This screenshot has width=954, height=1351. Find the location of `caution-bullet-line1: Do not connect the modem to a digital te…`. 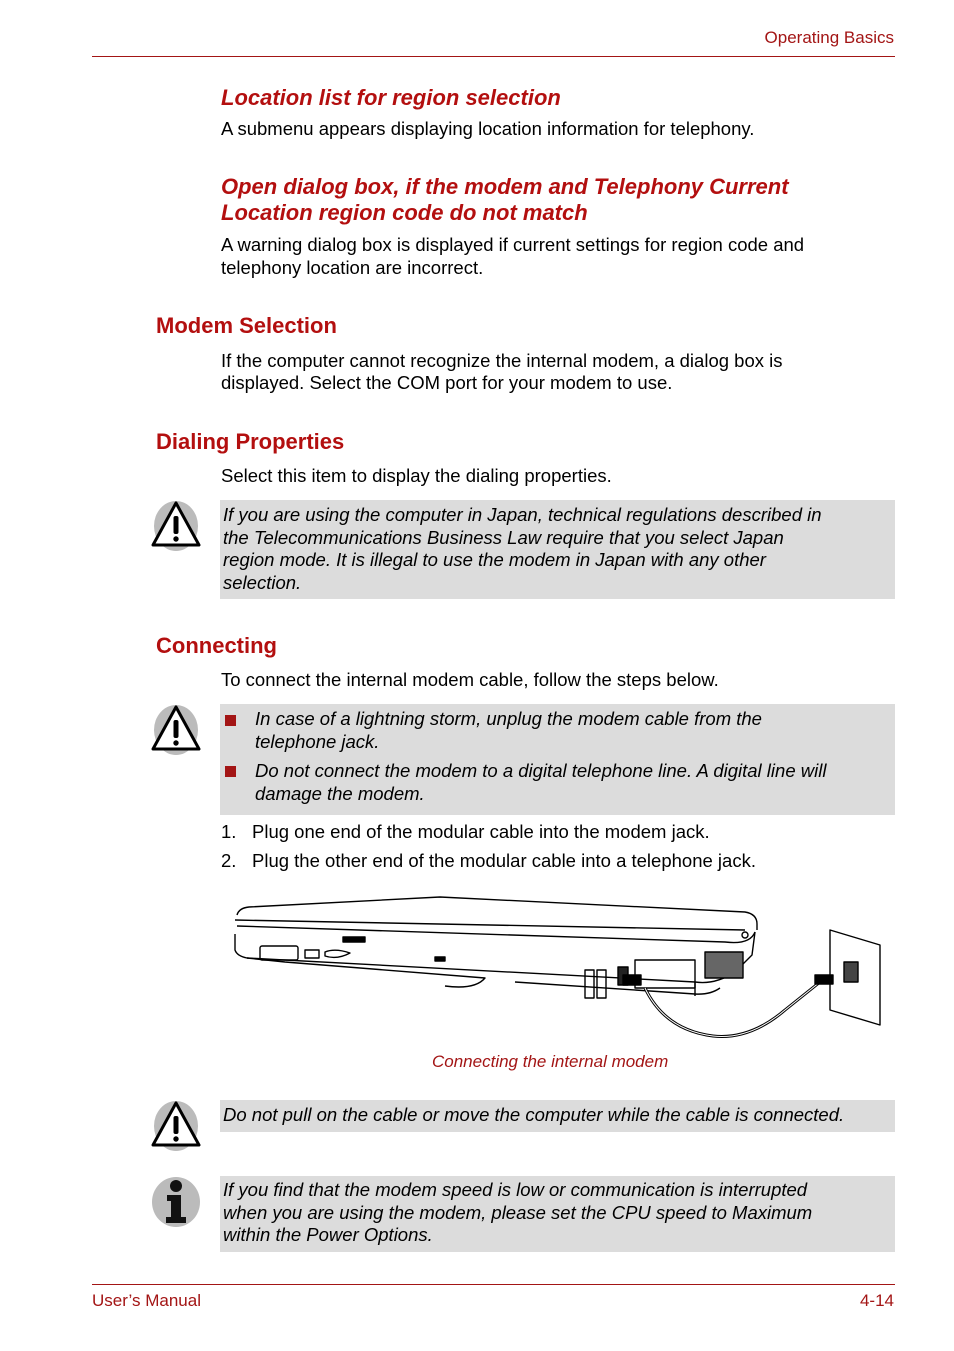

caution-bullet-line1: Do not connect the modem to a digital te… is located at coordinates (541, 770).